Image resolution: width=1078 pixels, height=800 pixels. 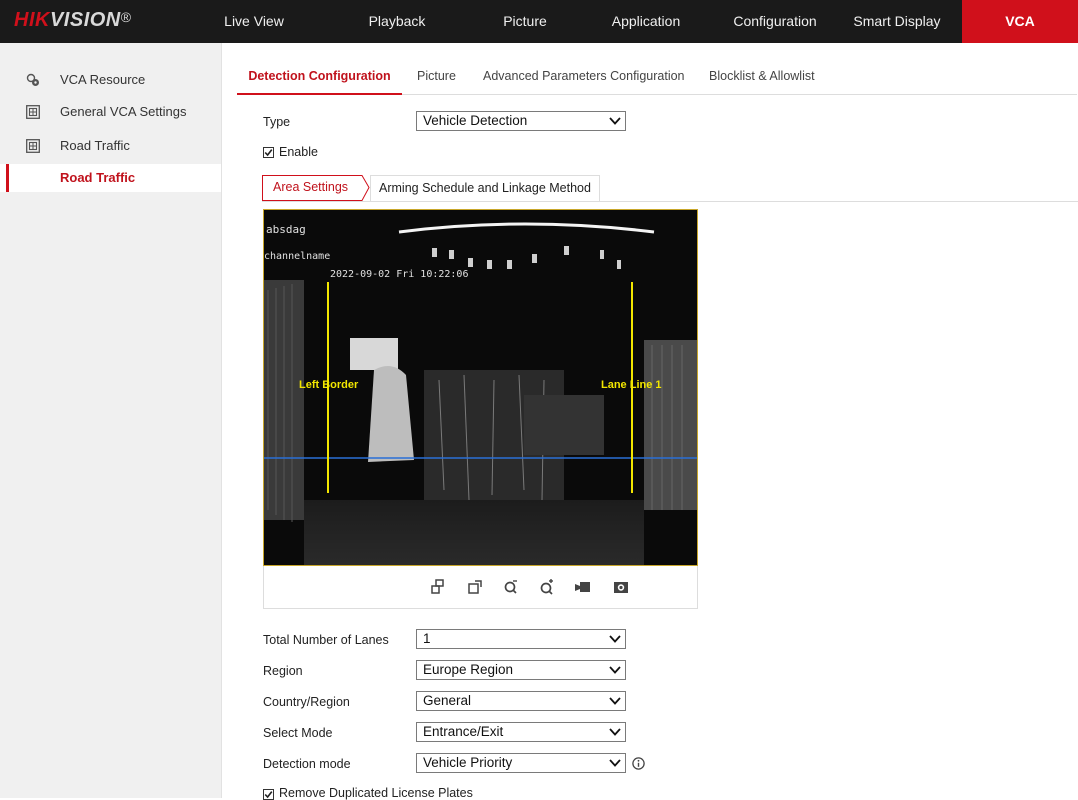 What do you see at coordinates (254, 21) in the screenshot?
I see `nav-live-view: Live View` at bounding box center [254, 21].